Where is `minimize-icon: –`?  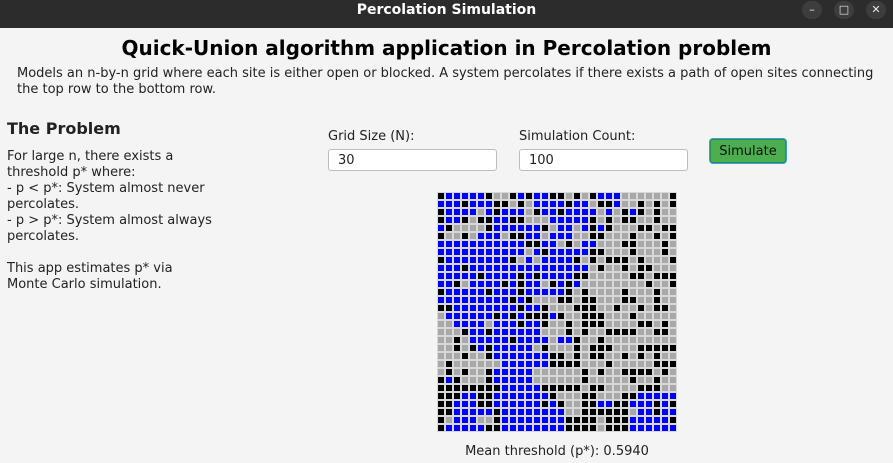 minimize-icon: – is located at coordinates (812, 10).